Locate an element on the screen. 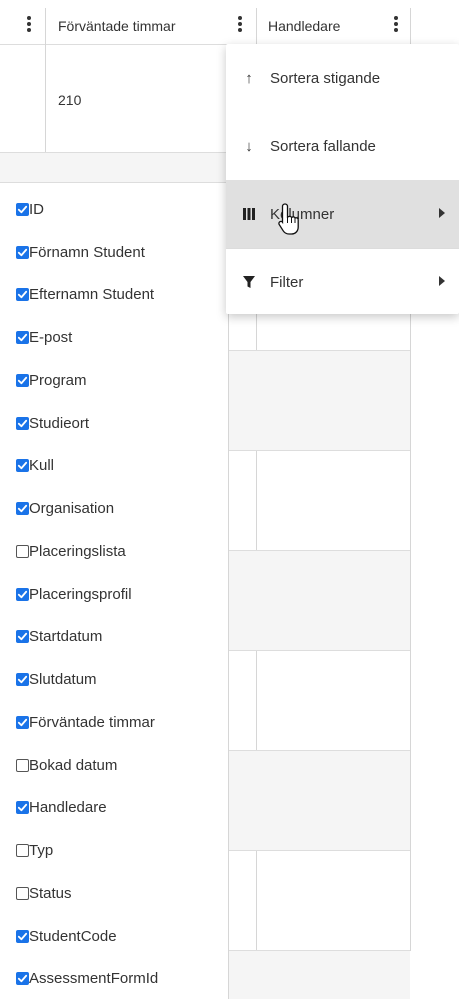 The height and width of the screenshot is (1000, 459). column-toggle-label: Förnamn Student is located at coordinates (87, 252).